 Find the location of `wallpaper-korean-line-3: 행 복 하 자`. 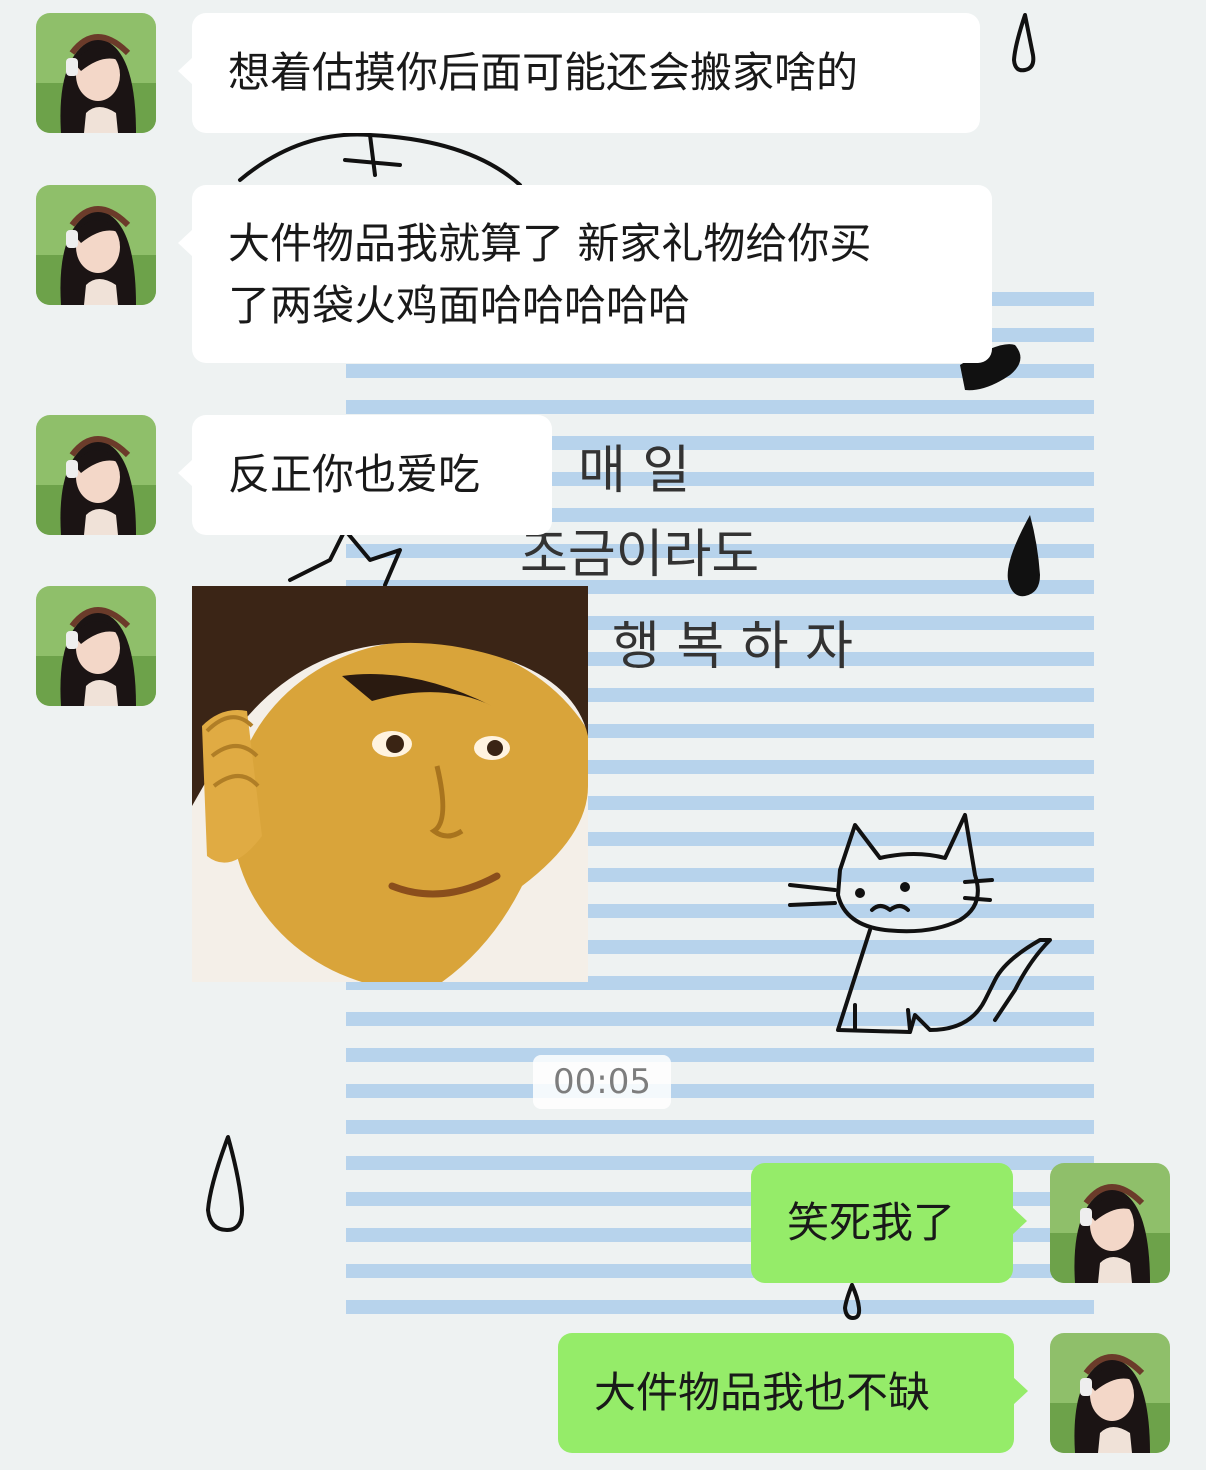

wallpaper-korean-line-3: 행 복 하 자 is located at coordinates (732, 647).